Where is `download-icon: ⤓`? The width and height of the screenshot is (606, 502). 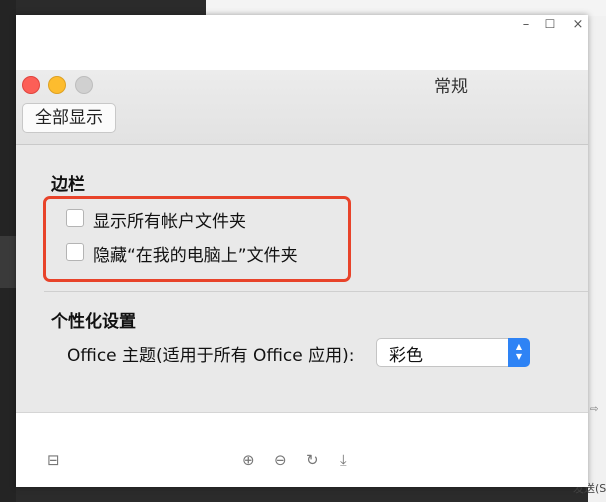
download-icon: ⤓ is located at coordinates (343, 460).